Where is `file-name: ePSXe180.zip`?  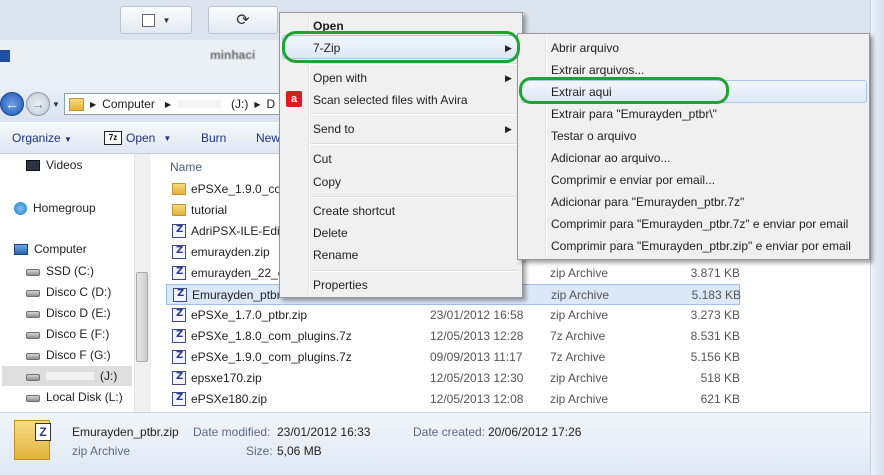 file-name: ePSXe180.zip is located at coordinates (229, 399).